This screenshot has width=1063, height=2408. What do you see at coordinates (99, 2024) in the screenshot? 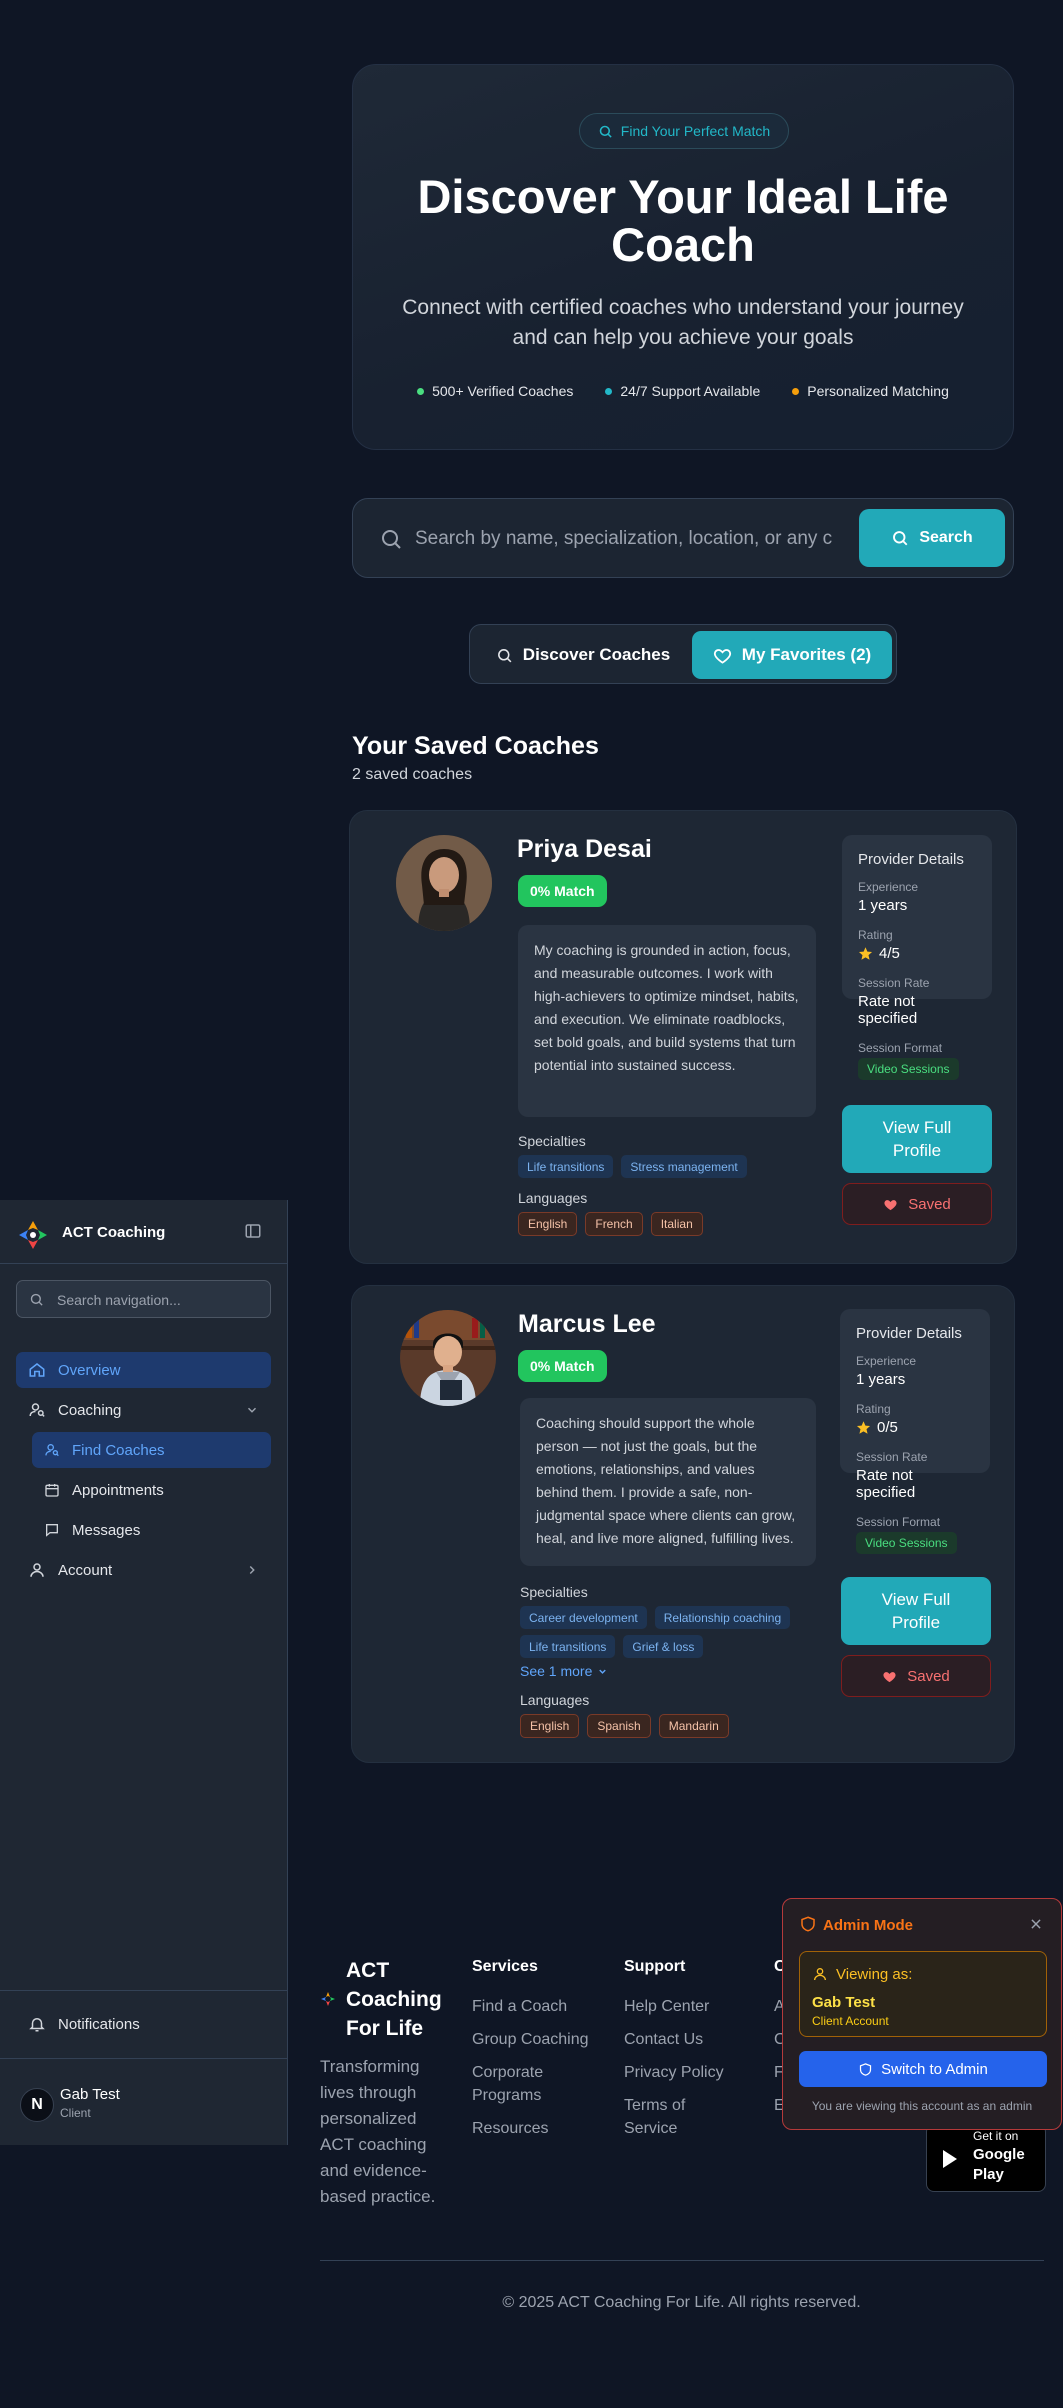
I see `sidebar-item-label: Notifications` at bounding box center [99, 2024].